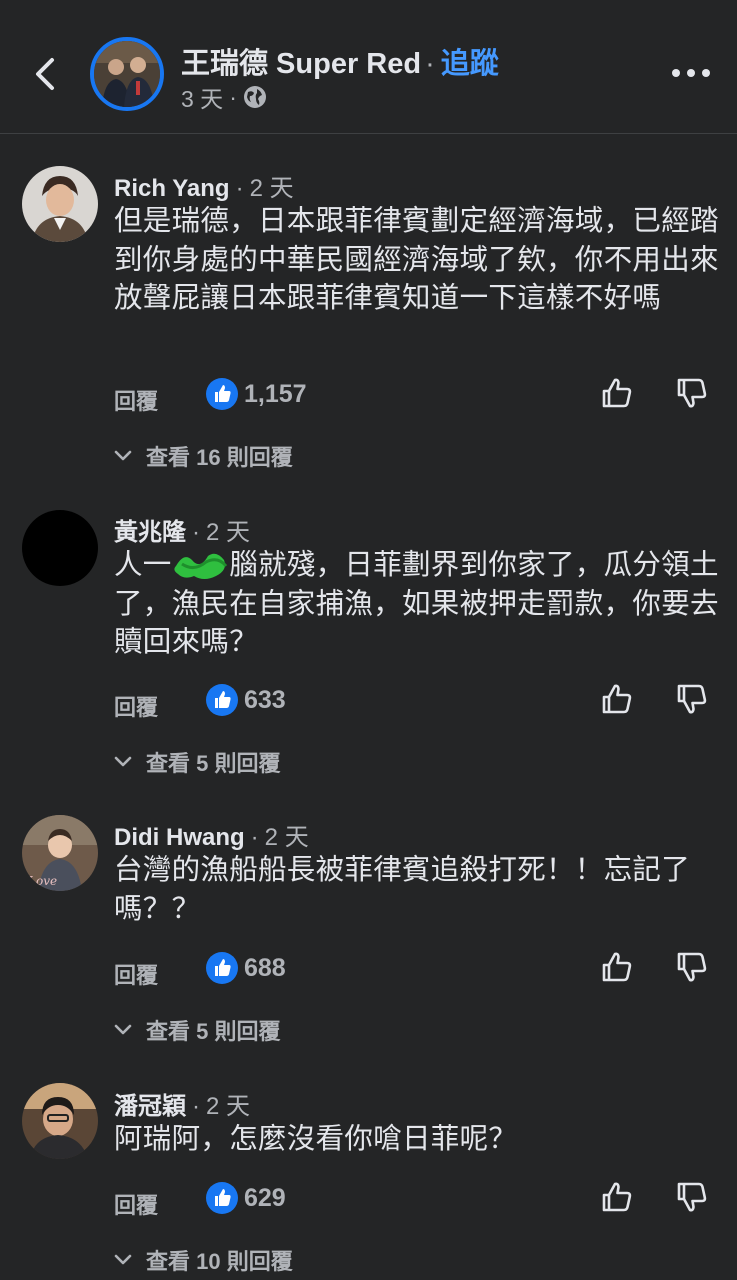  I want to click on comment-header: 黃兆隆 · 2 天, so click(182, 529).